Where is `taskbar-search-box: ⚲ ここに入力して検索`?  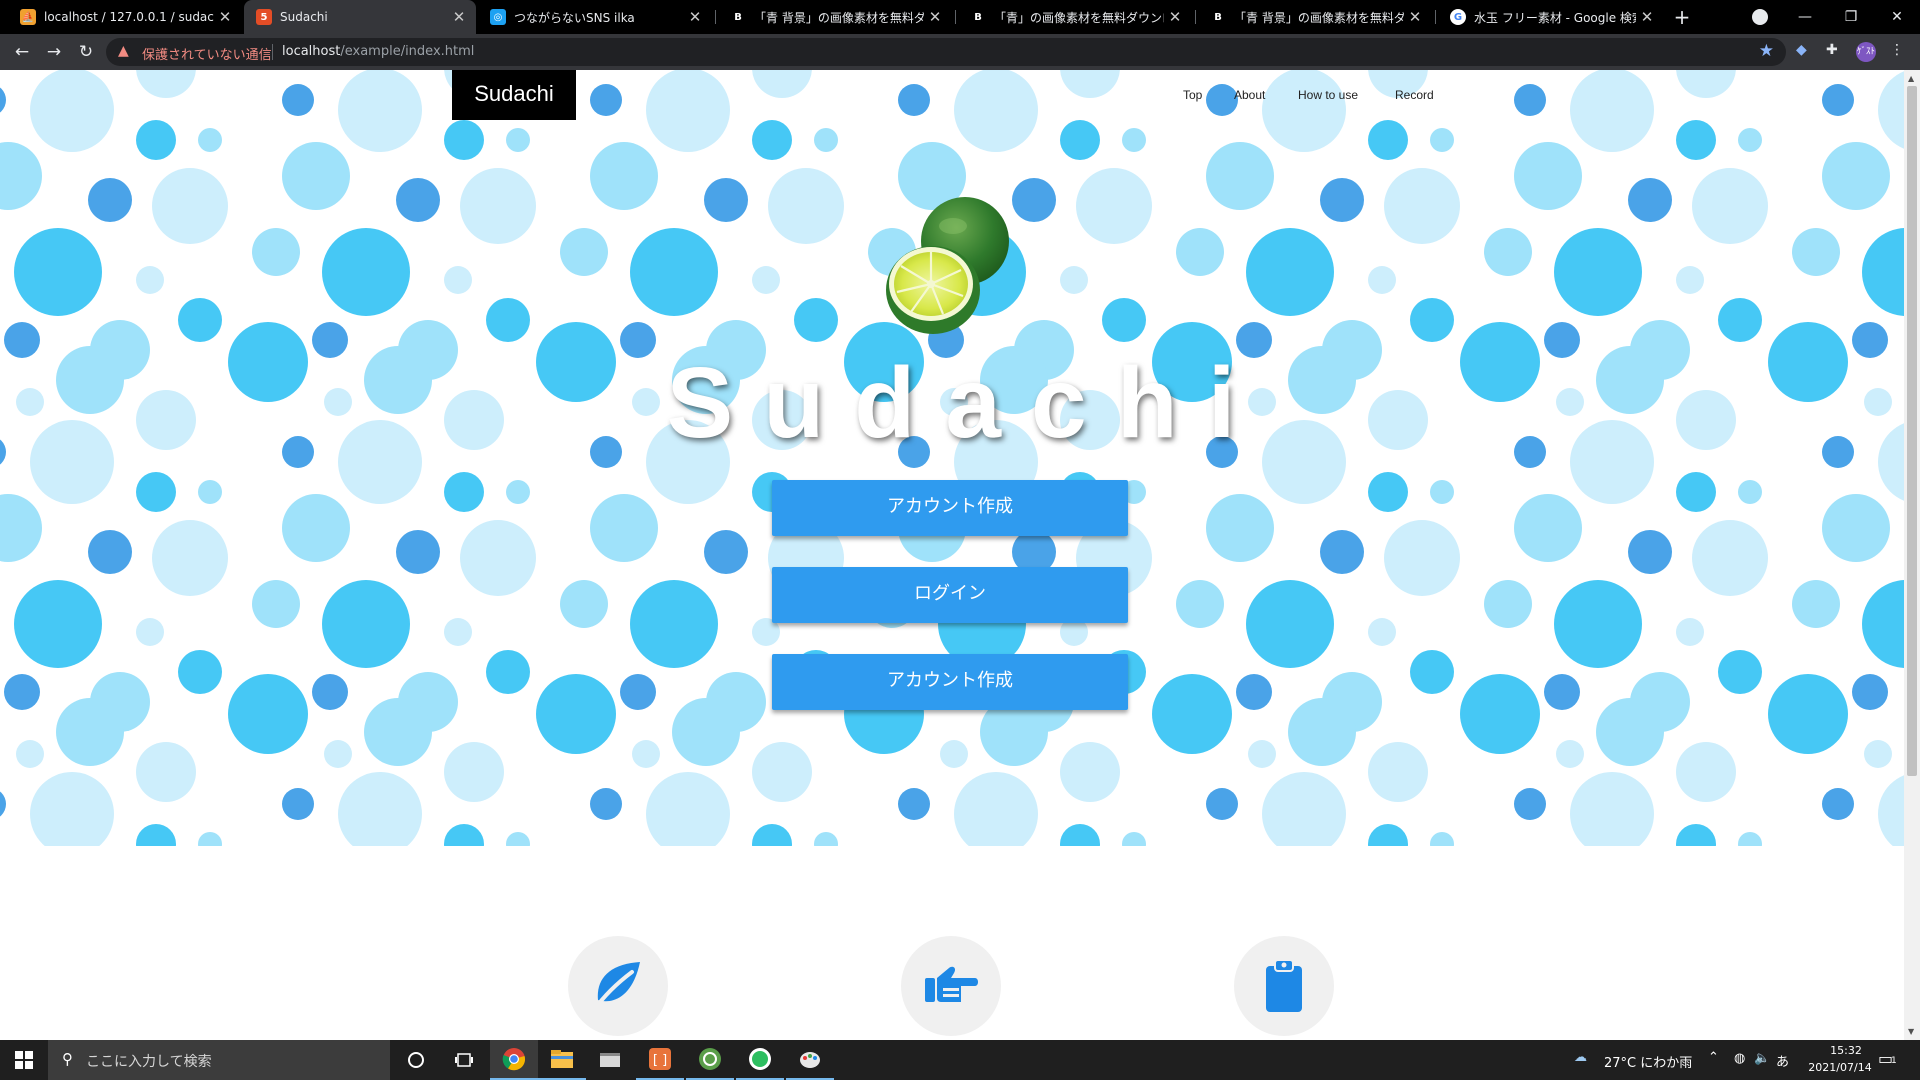 taskbar-search-box: ⚲ ここに入力して検索 is located at coordinates (219, 1060).